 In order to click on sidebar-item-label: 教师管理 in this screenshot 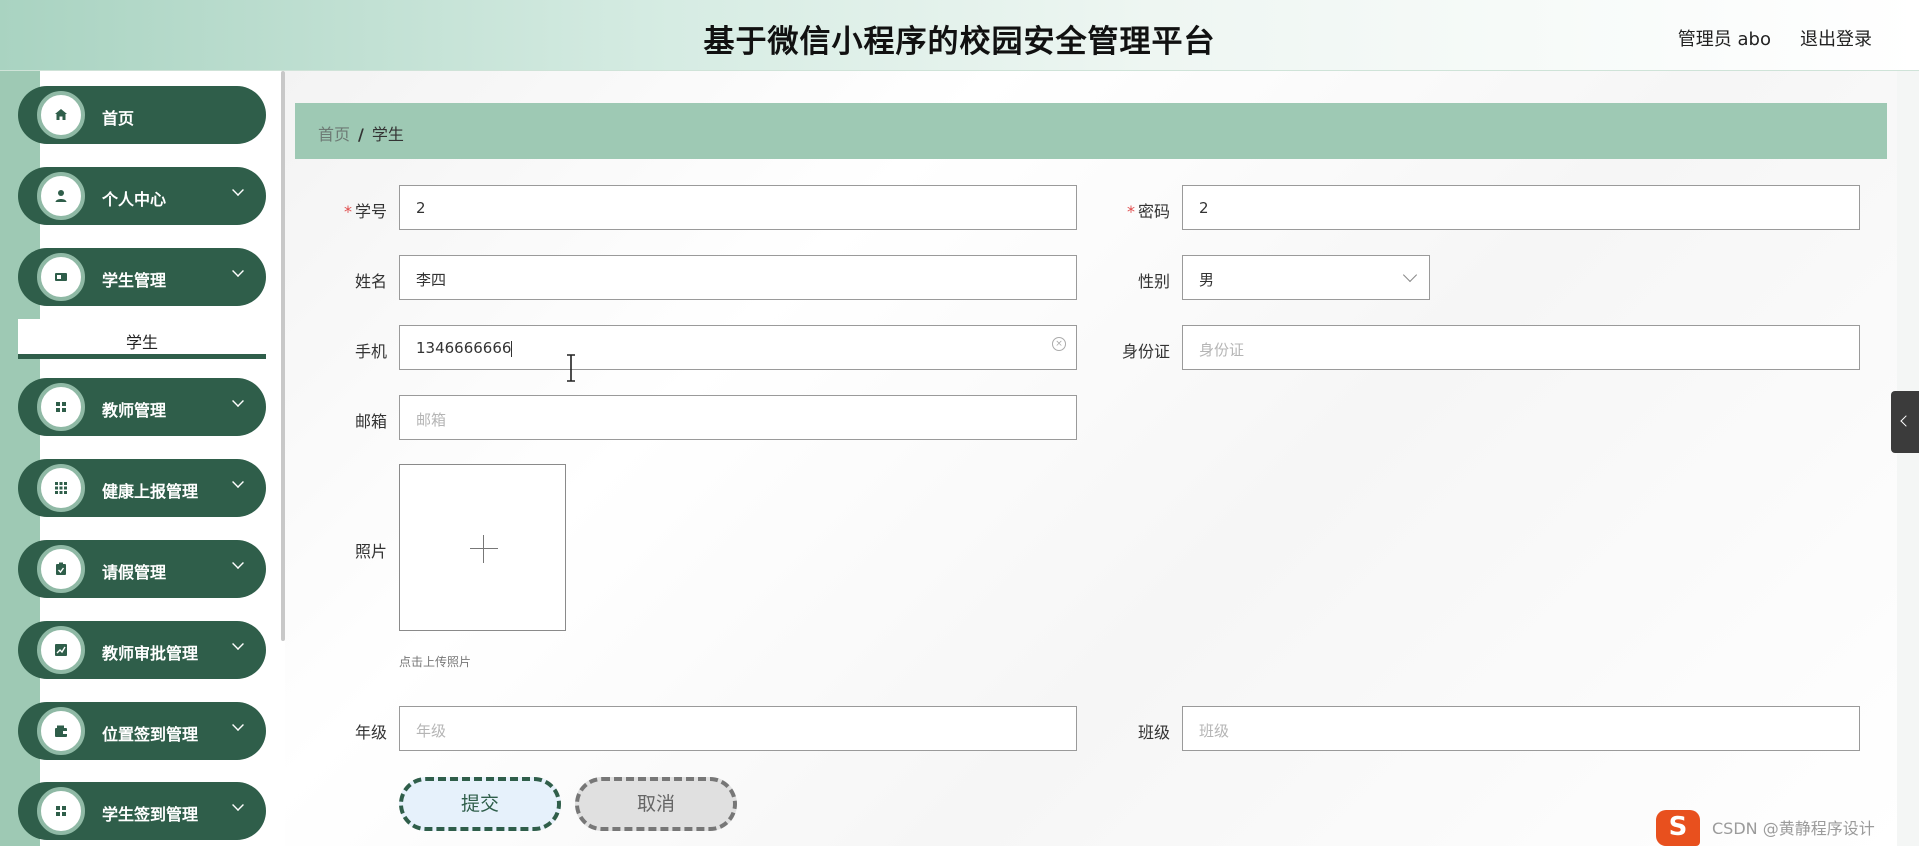, I will do `click(134, 410)`.